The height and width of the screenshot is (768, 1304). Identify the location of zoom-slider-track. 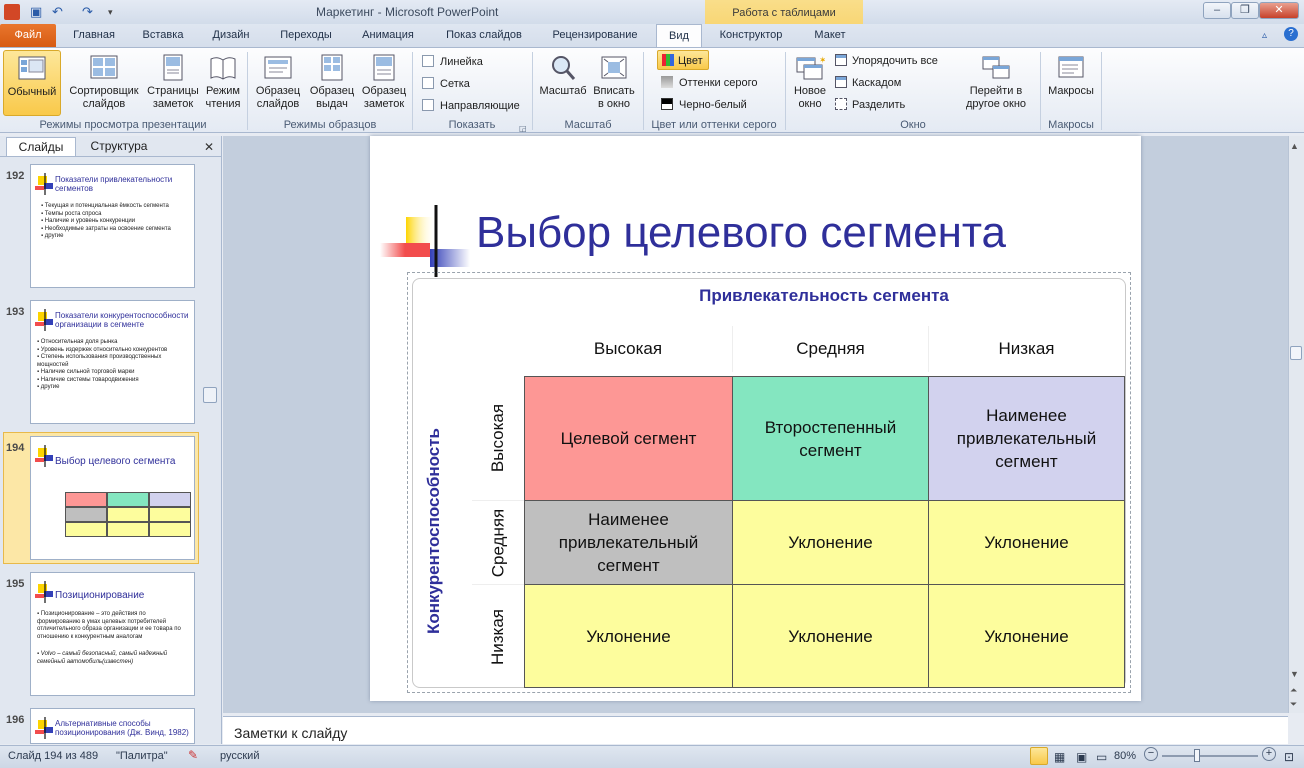
(1210, 756).